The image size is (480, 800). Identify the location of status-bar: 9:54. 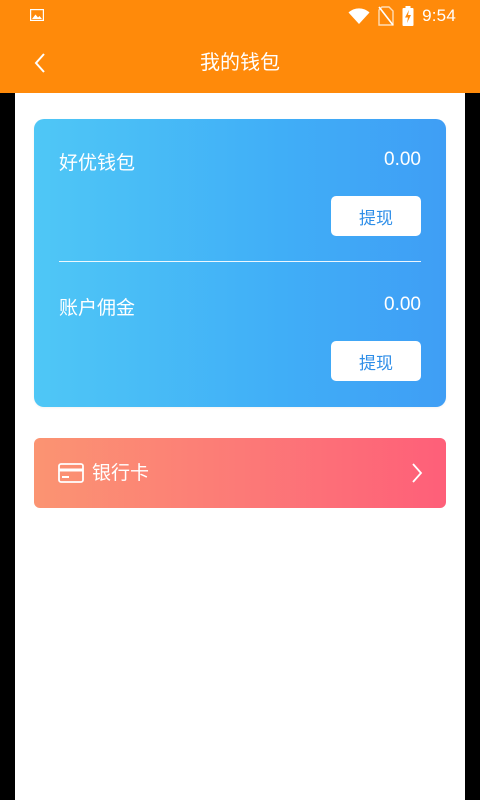
(240, 16).